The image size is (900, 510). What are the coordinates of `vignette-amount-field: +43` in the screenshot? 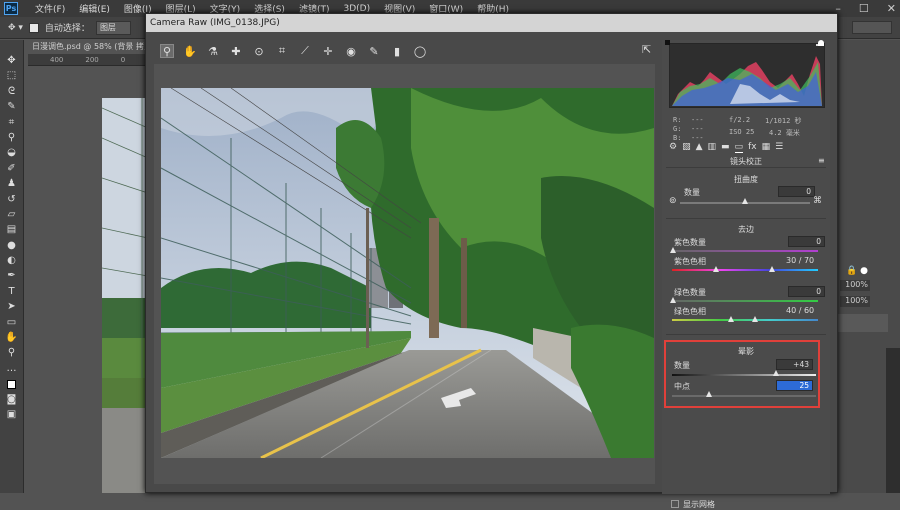 It's located at (794, 364).